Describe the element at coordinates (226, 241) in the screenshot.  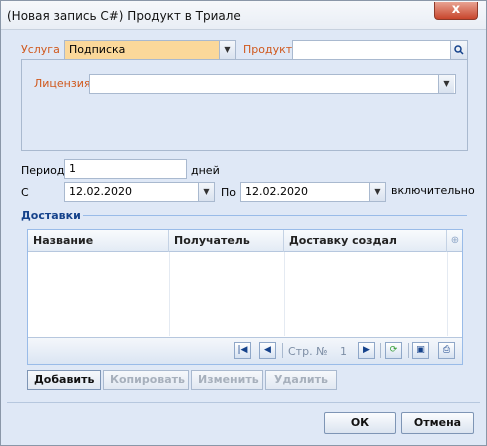
I see `column-header-recipient: Получатель` at that location.